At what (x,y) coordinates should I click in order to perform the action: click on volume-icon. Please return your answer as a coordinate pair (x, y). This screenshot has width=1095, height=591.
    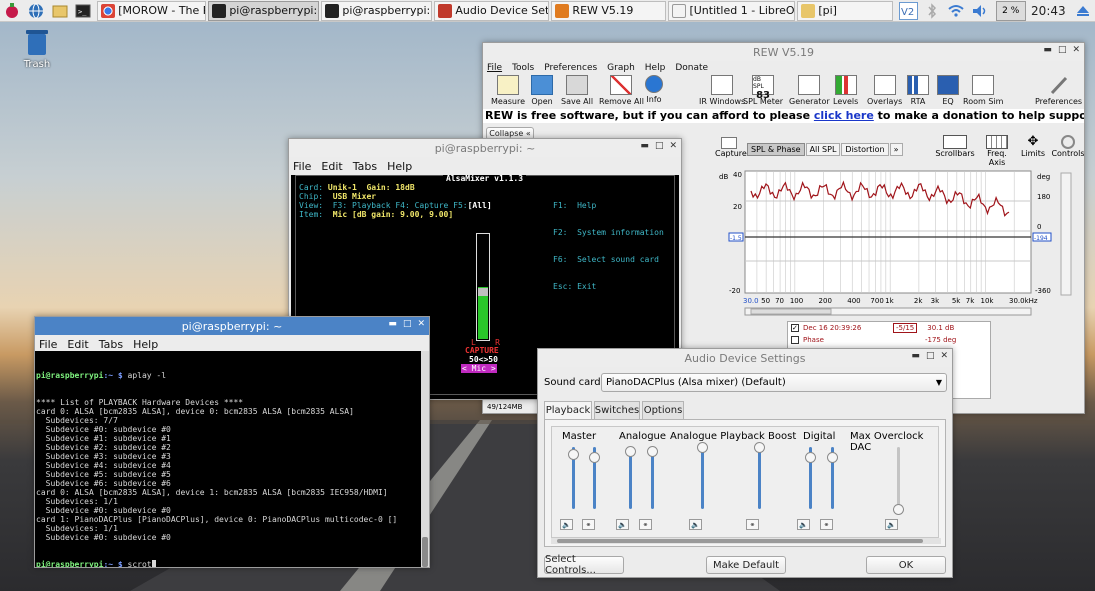
    Looking at the image, I should click on (980, 11).